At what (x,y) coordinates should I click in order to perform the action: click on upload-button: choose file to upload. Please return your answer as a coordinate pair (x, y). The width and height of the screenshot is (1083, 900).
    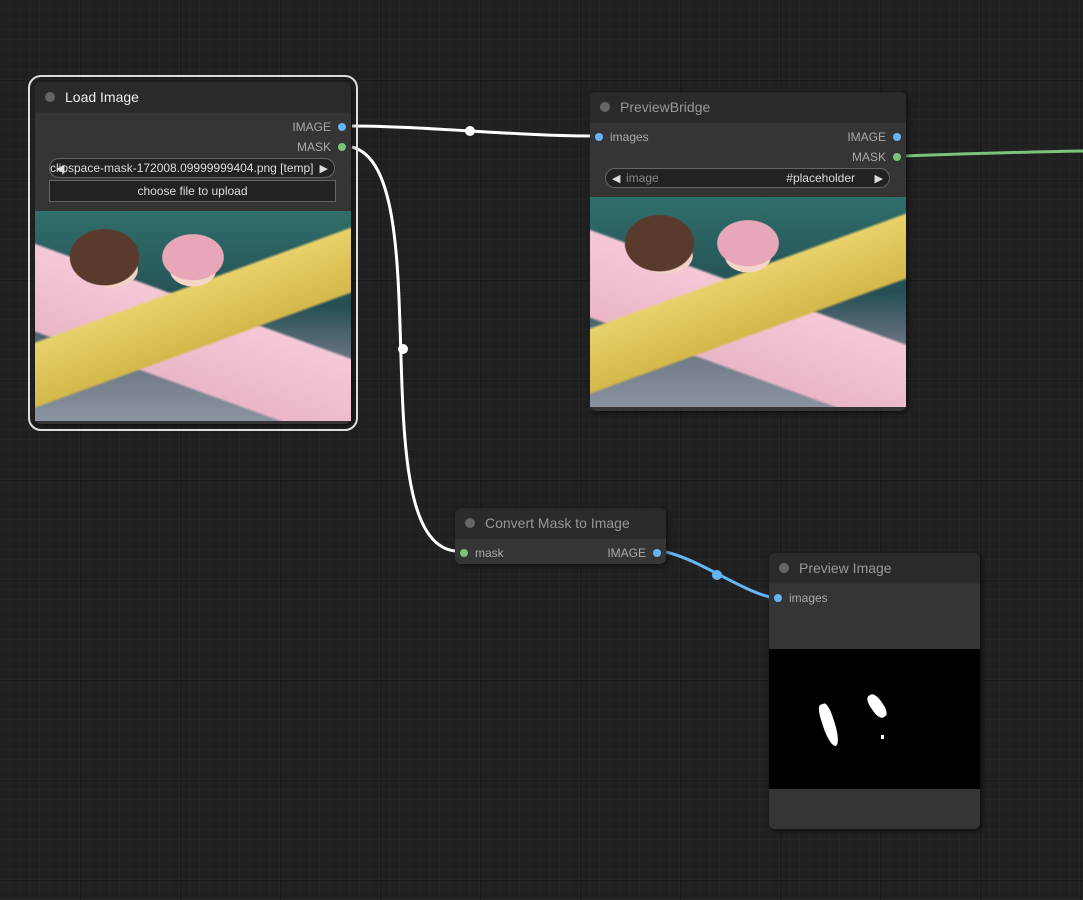
    Looking at the image, I should click on (192, 191).